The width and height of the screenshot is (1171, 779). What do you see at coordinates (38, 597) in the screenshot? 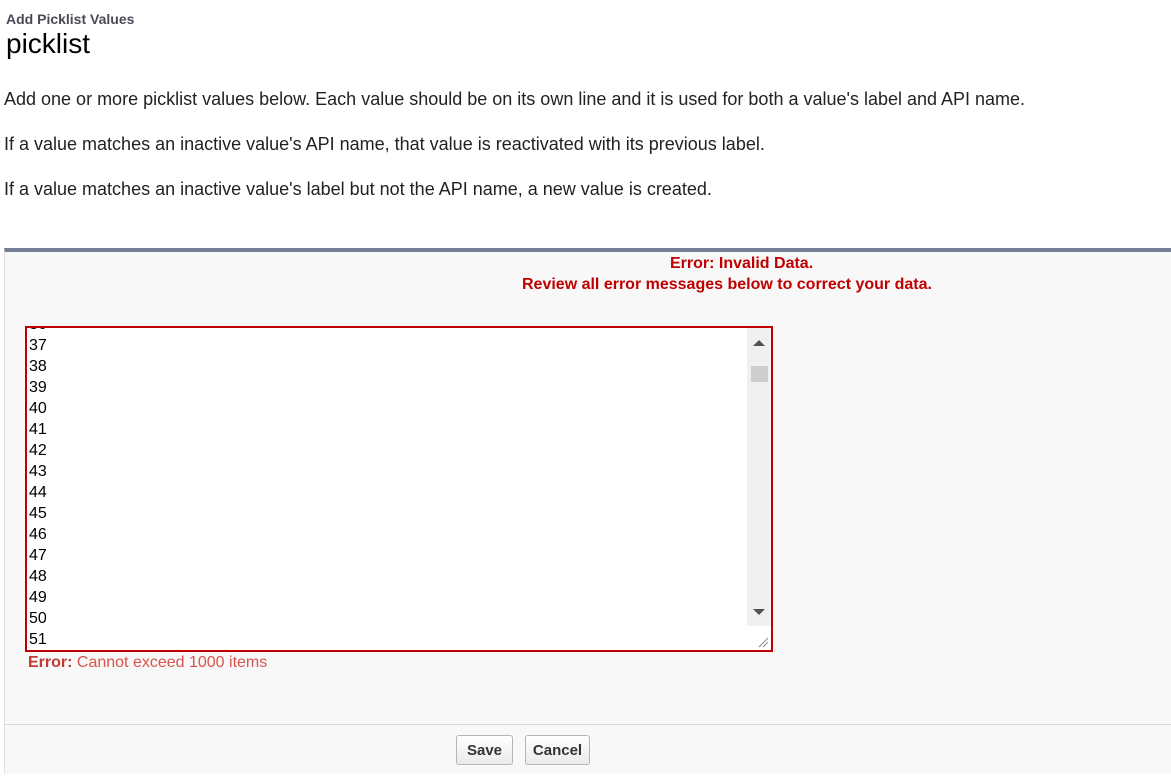
I see `textarea-line: 49` at bounding box center [38, 597].